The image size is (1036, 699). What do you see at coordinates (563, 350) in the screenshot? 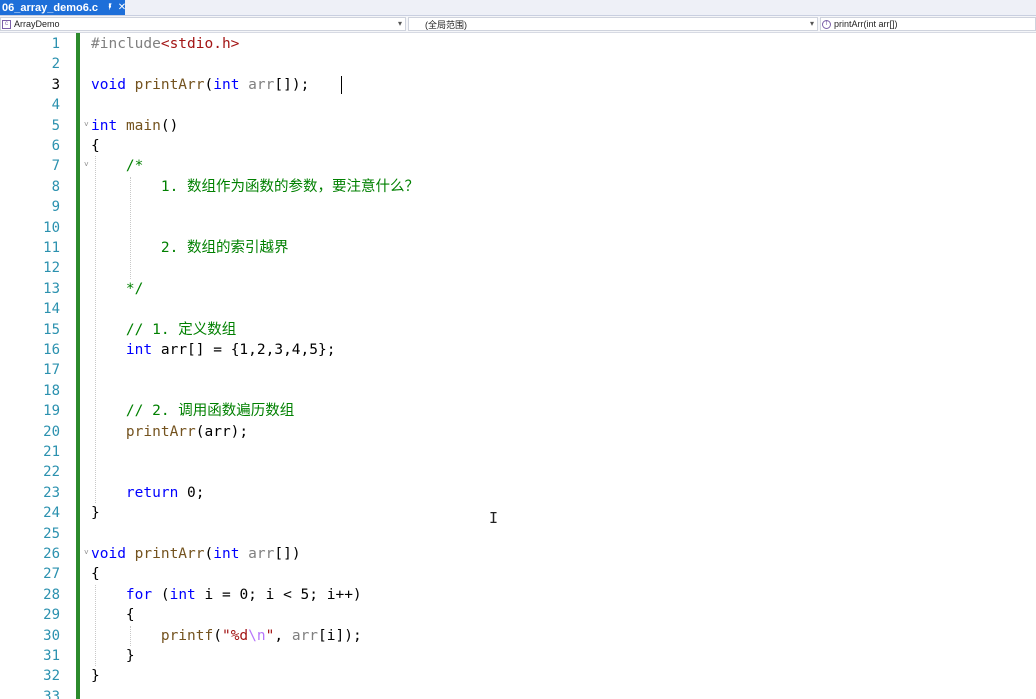
I see `code-line: int arr[] = {1,2,3,4,5};` at bounding box center [563, 350].